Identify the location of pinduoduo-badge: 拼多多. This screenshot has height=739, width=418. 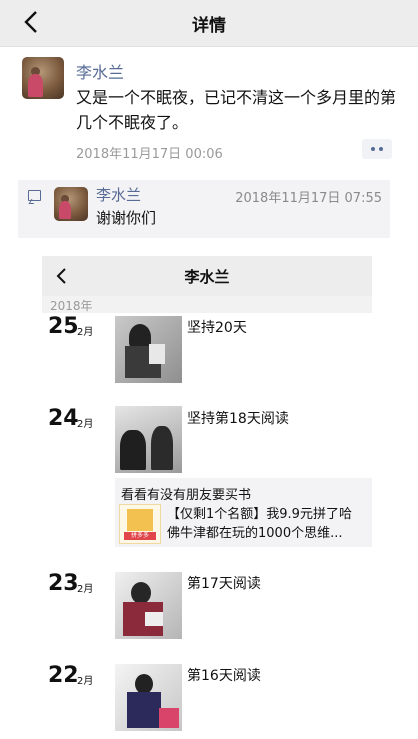
(140, 536).